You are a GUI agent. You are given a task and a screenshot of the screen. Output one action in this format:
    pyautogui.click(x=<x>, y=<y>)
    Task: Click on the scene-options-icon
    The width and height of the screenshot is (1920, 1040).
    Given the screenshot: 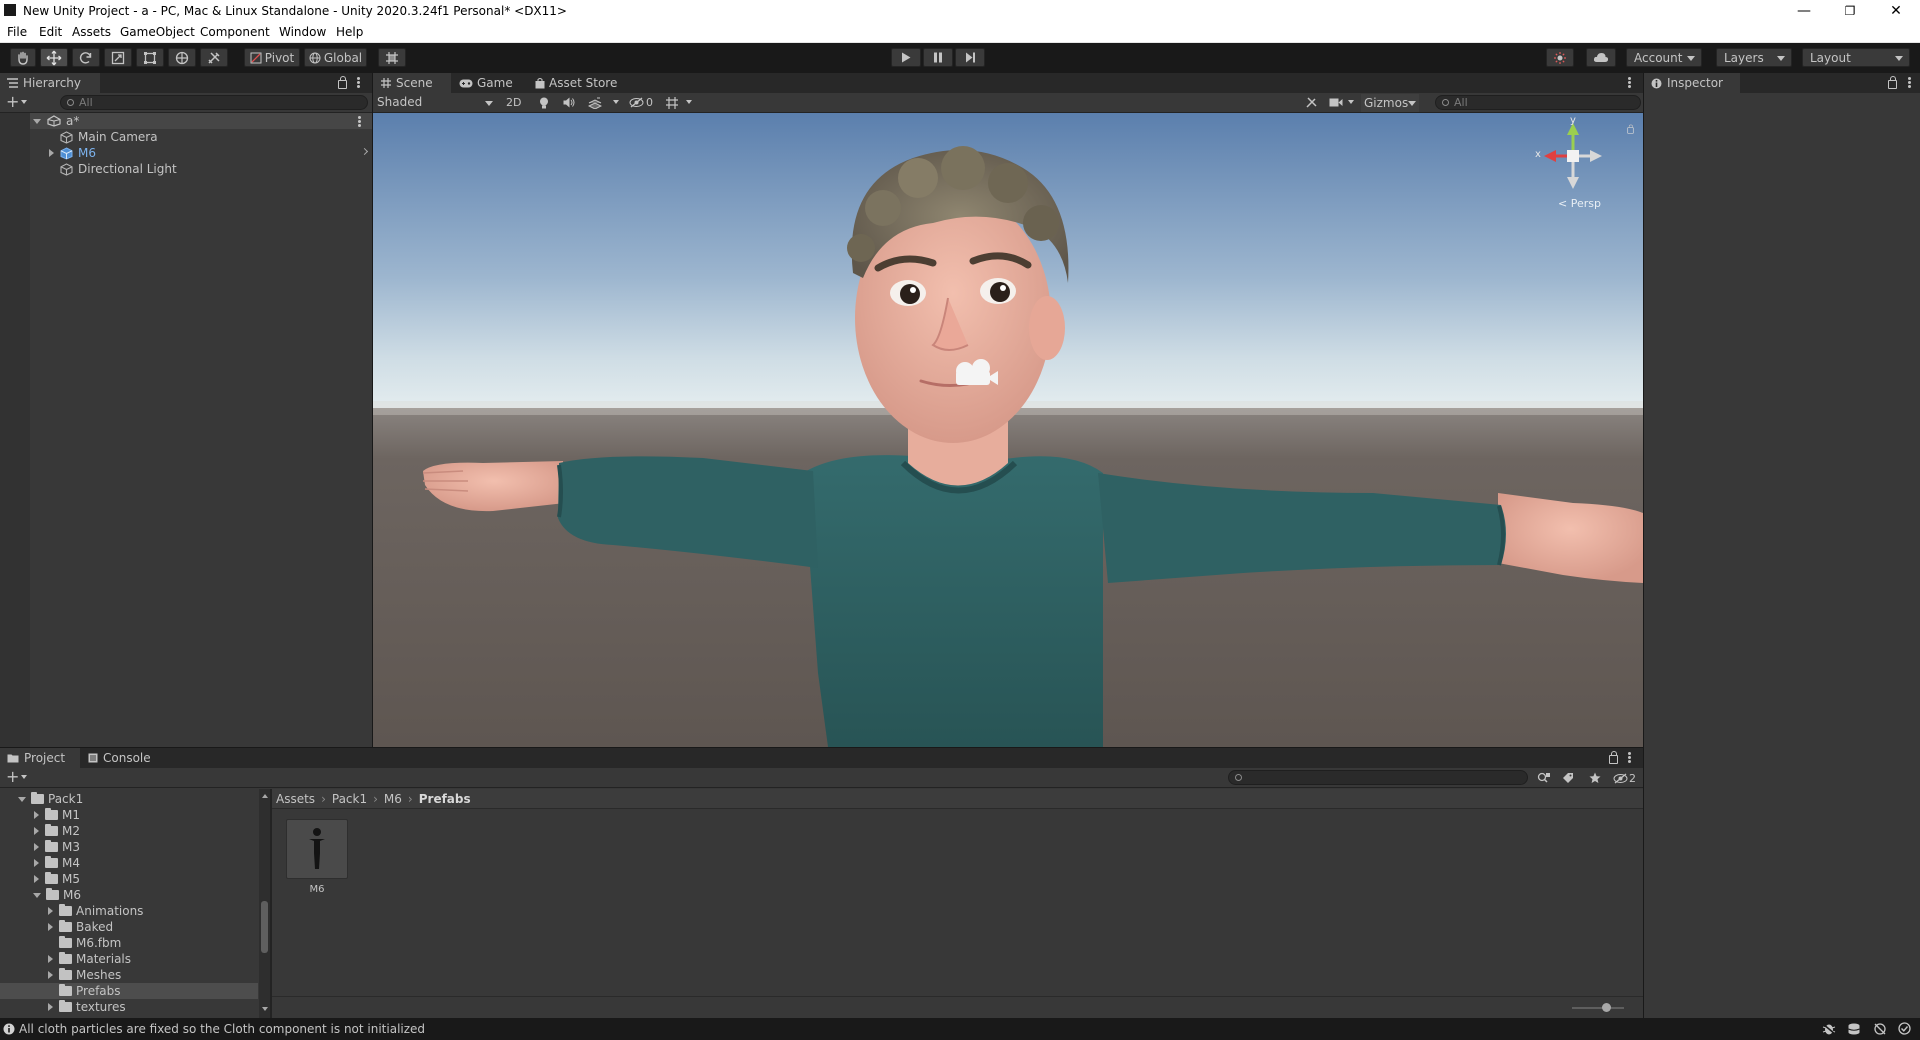 What is the action you would take?
    pyautogui.click(x=359, y=121)
    